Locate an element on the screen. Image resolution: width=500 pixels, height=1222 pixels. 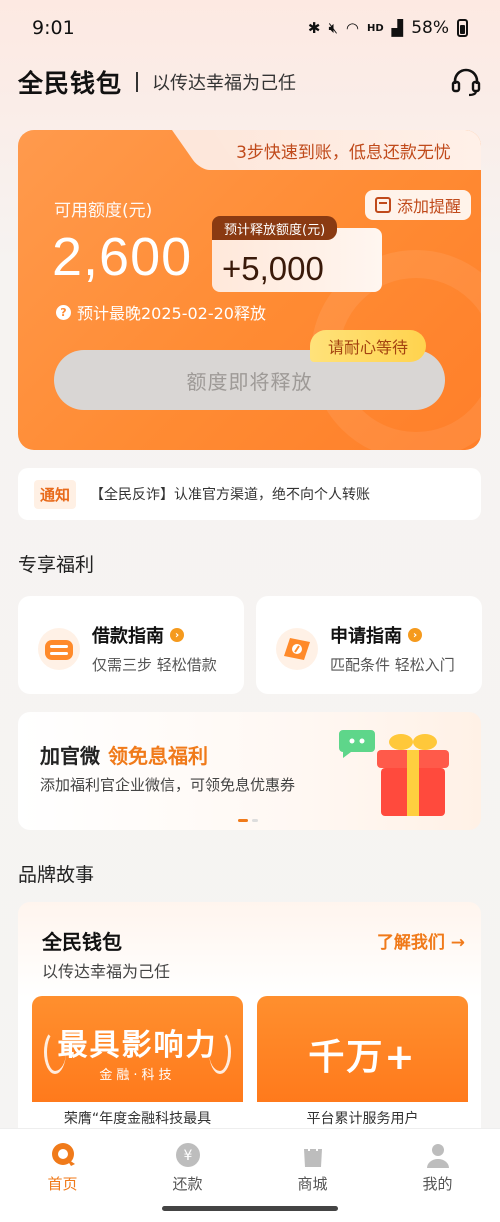
question-icon: ? is located at coordinates (63, 312).